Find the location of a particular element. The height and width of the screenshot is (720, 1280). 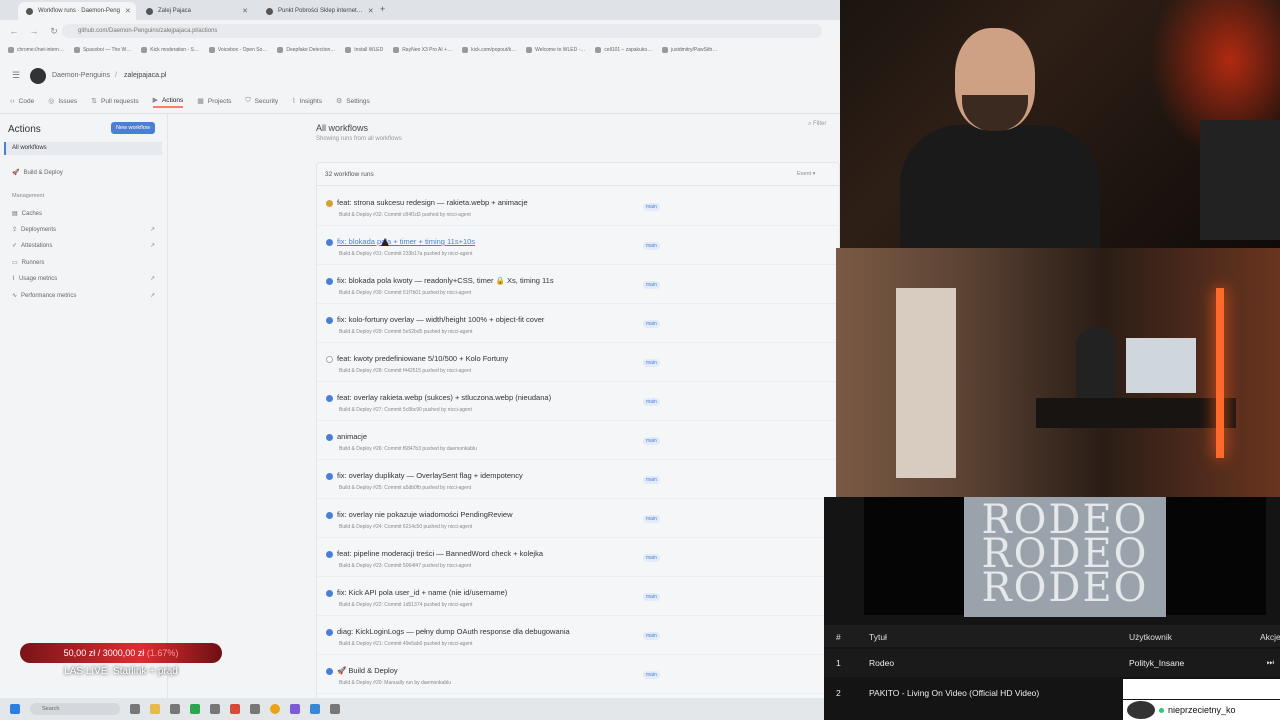

tab-zalej-pajaca: Zalej Pajaca ✕ is located at coordinates (197, 11).